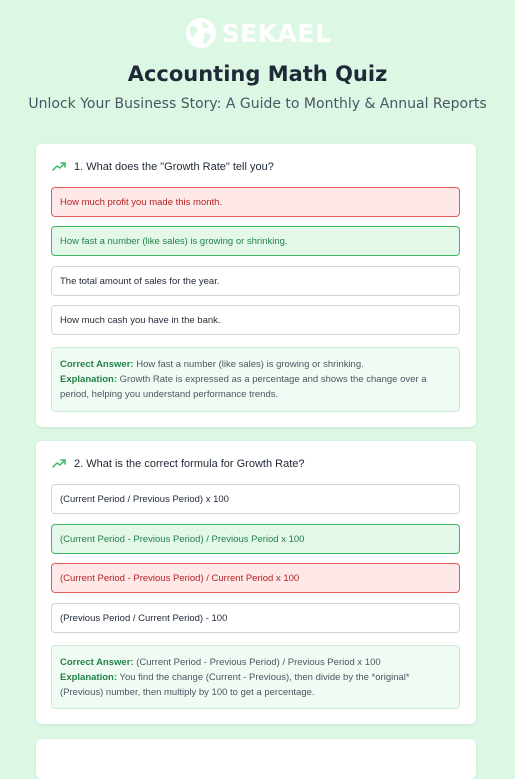  I want to click on question-number: 1., so click(79, 167).